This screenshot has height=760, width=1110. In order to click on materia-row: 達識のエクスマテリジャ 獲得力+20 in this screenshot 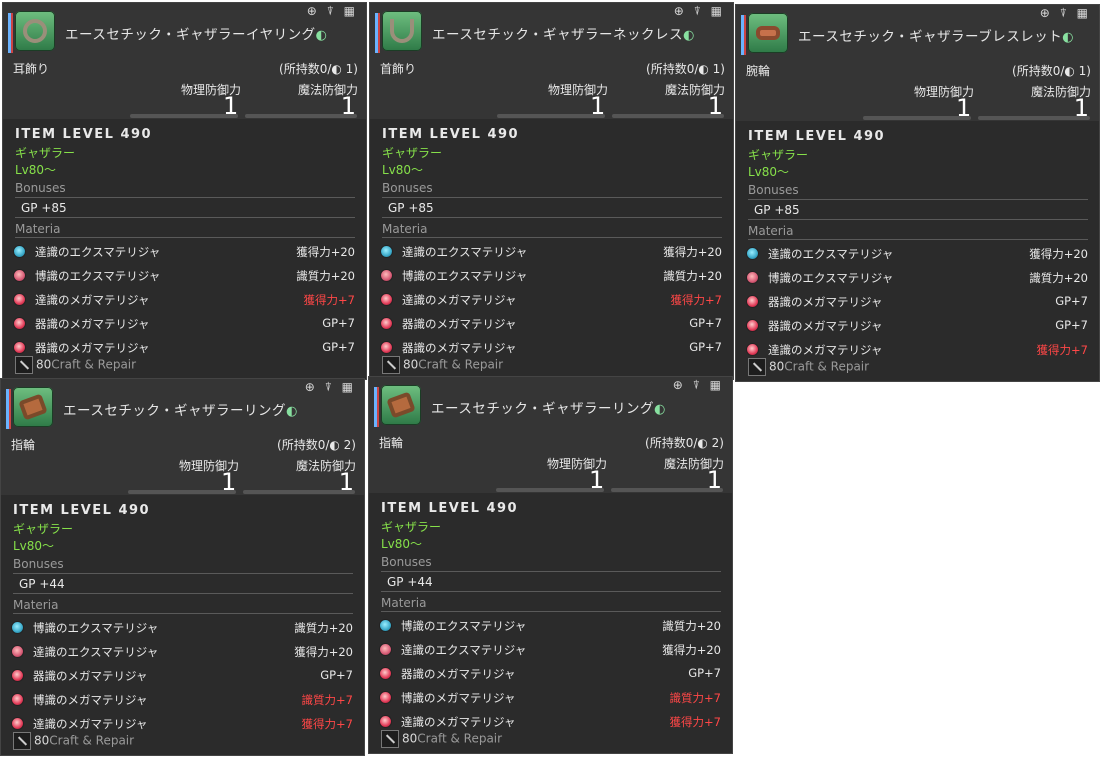, I will do `click(916, 255)`.